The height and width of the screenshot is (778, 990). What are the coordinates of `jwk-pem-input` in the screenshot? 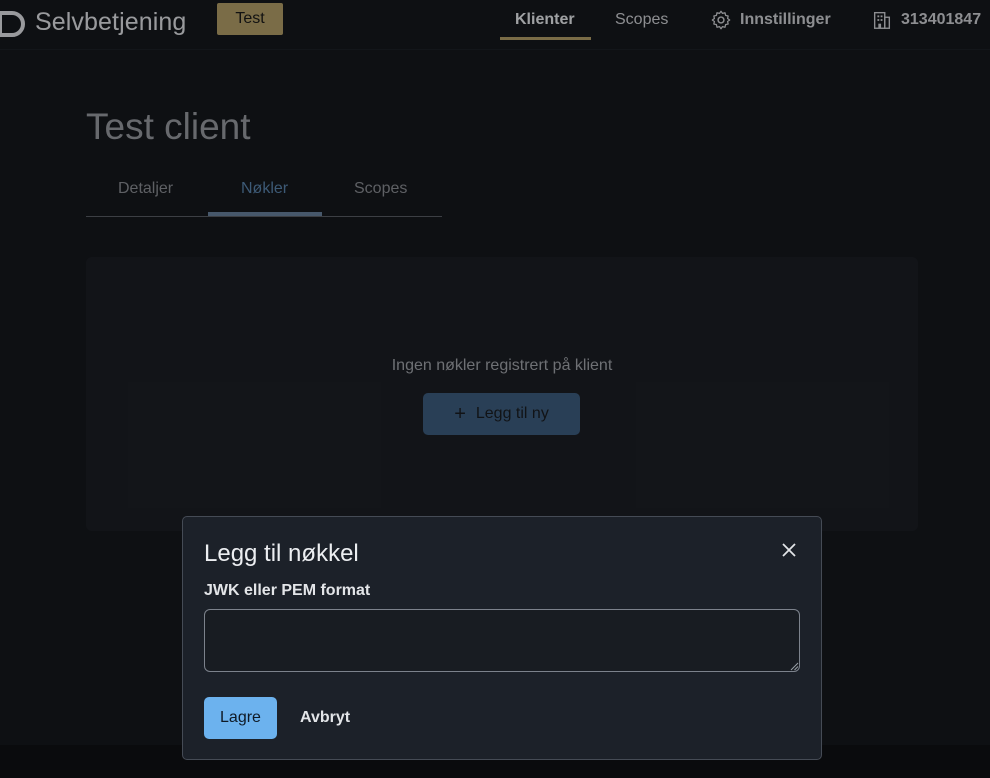 It's located at (502, 640).